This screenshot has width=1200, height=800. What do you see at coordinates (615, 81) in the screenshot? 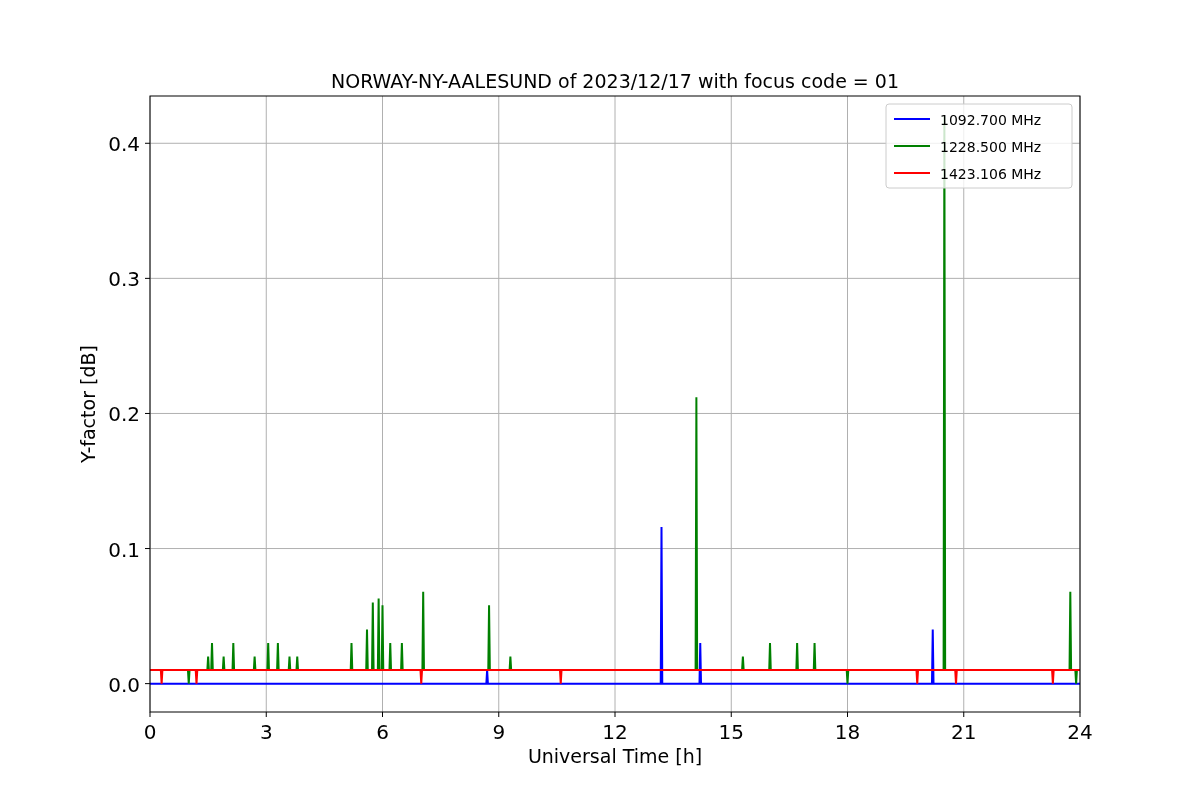
I see `chart-title: NORWAY-NY-AALESUND of 2023/12/17 with focus code = 01` at bounding box center [615, 81].